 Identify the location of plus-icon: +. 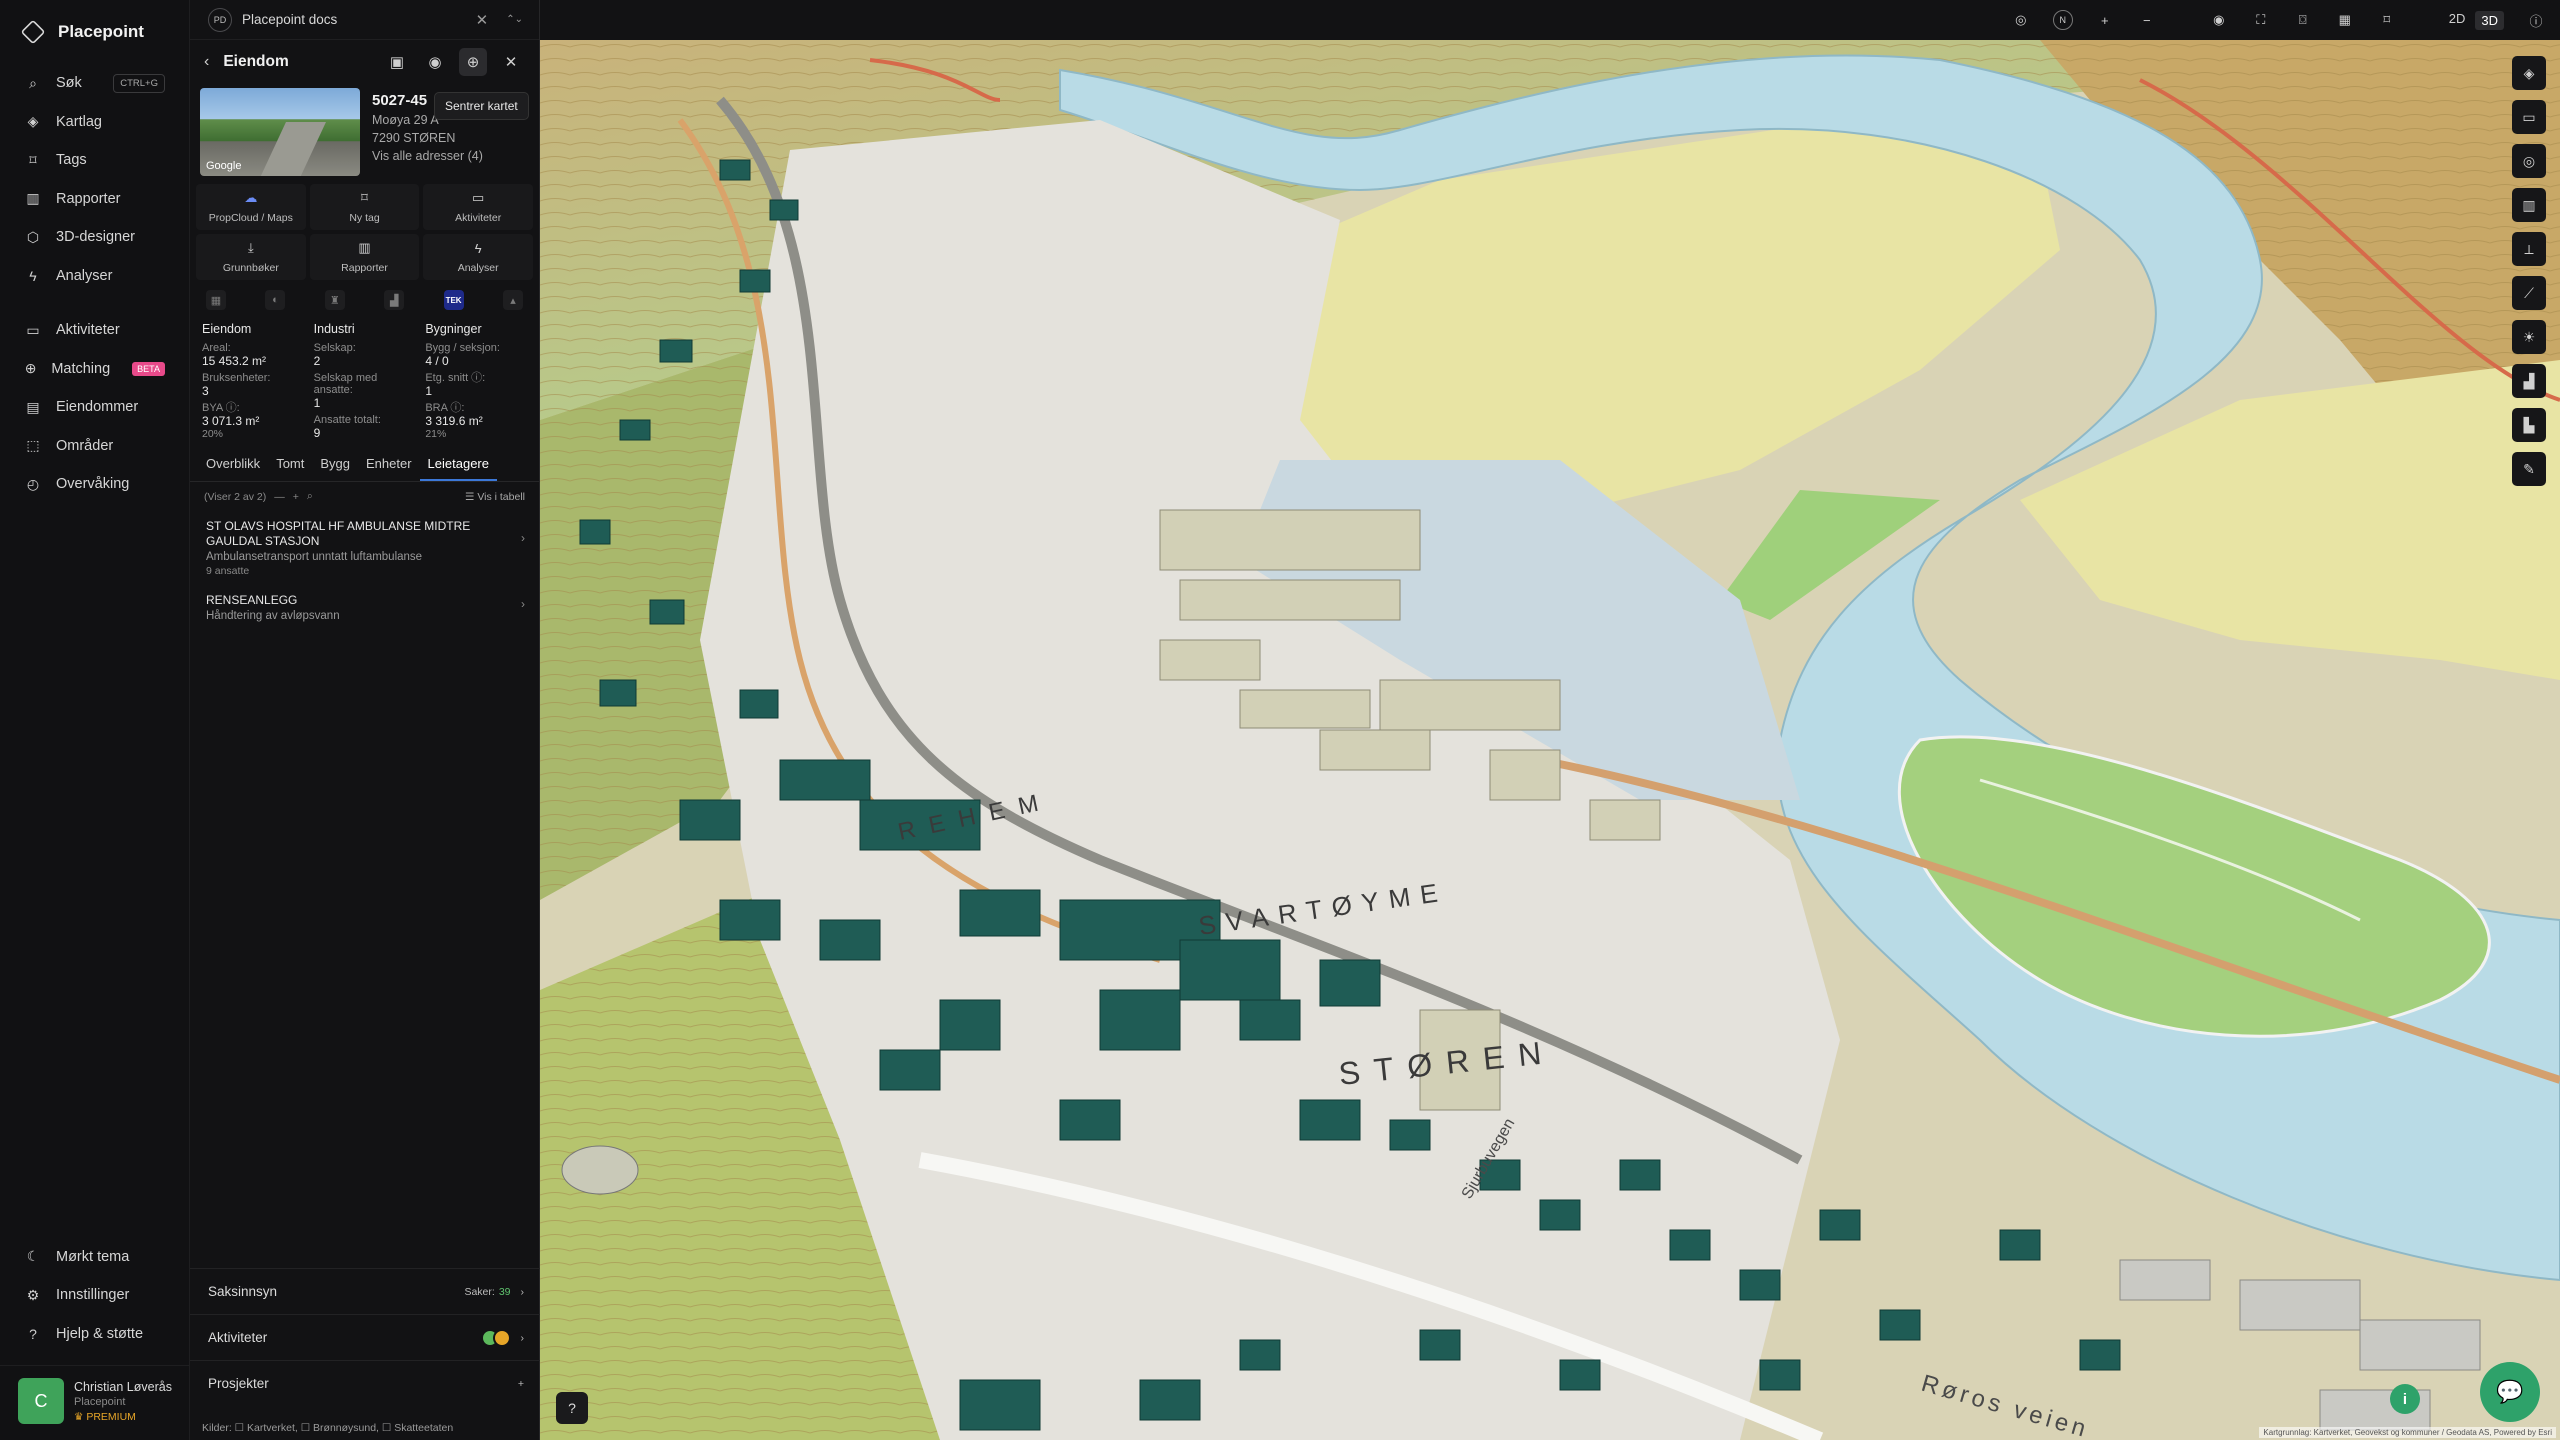
(296, 497).